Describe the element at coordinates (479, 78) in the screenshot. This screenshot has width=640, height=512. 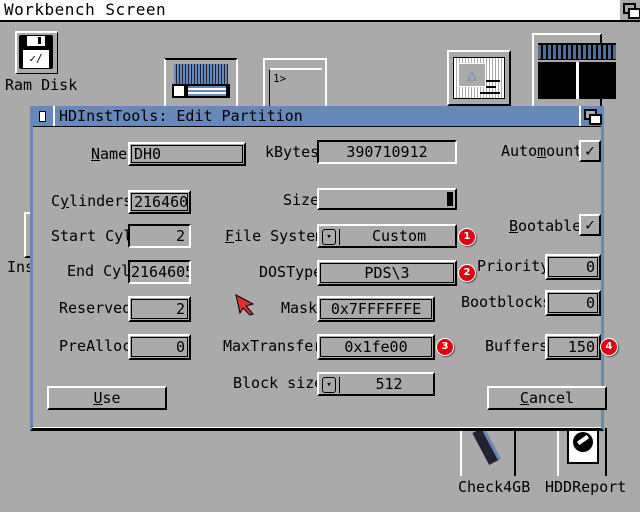
I see `picture-viewer-icon: △` at that location.